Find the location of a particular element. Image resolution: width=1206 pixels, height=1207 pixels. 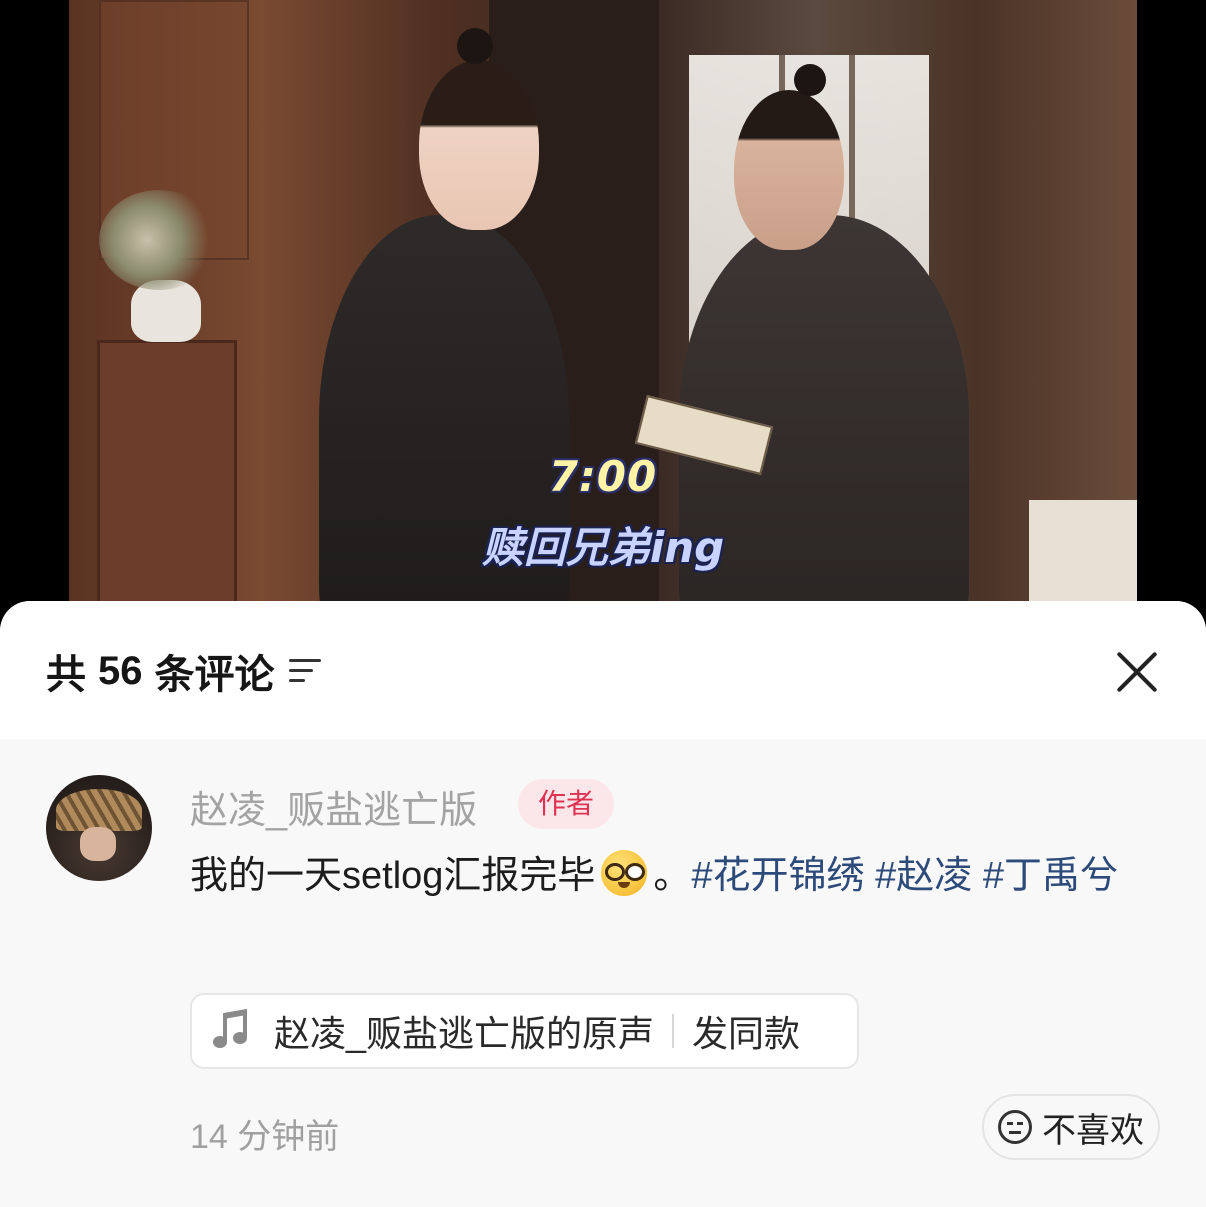

original-sound-card: 赵凌_贩盐逃亡版的原声 发同款 is located at coordinates (524, 1031).